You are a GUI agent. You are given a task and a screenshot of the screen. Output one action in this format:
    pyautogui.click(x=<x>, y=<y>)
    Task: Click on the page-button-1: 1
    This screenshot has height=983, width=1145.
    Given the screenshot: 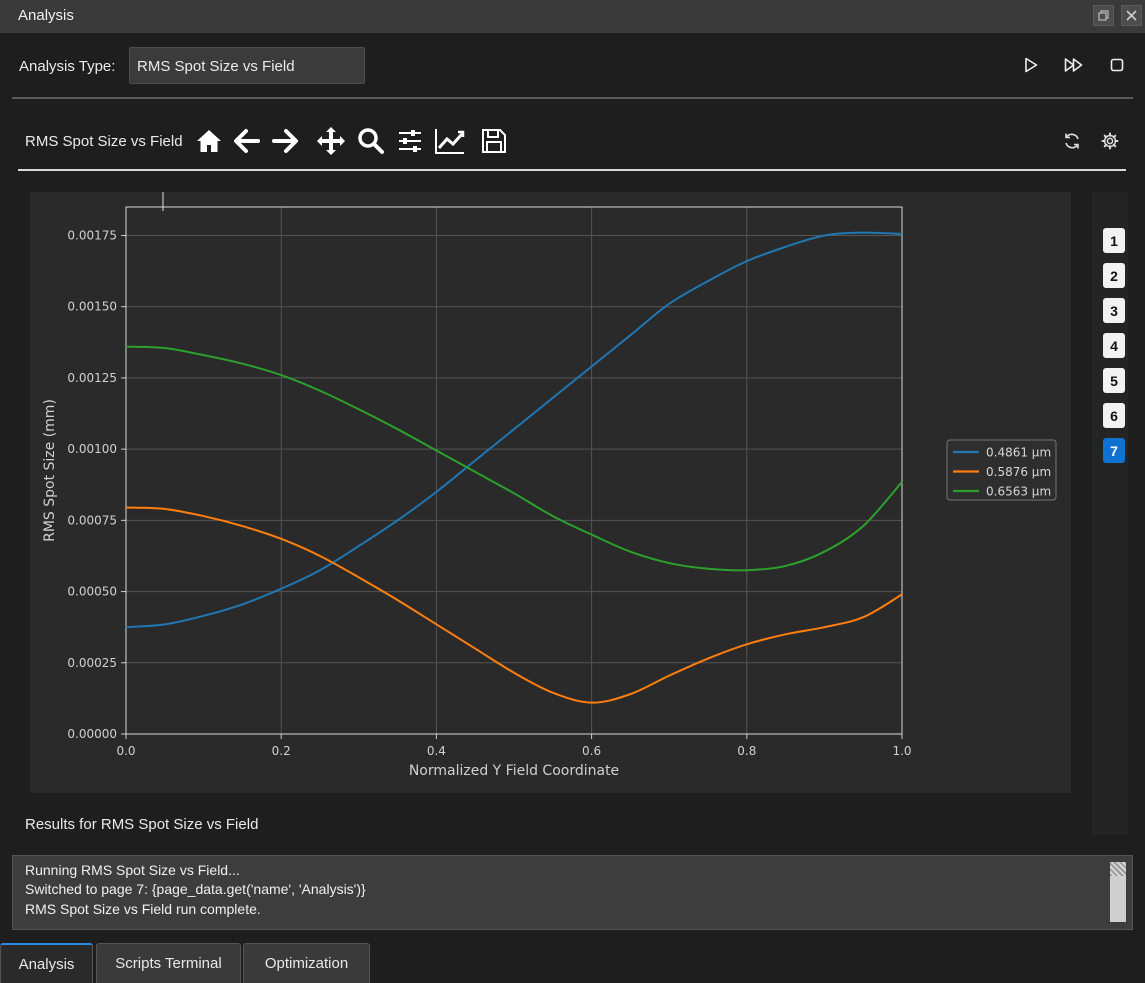 What is the action you would take?
    pyautogui.click(x=1114, y=240)
    